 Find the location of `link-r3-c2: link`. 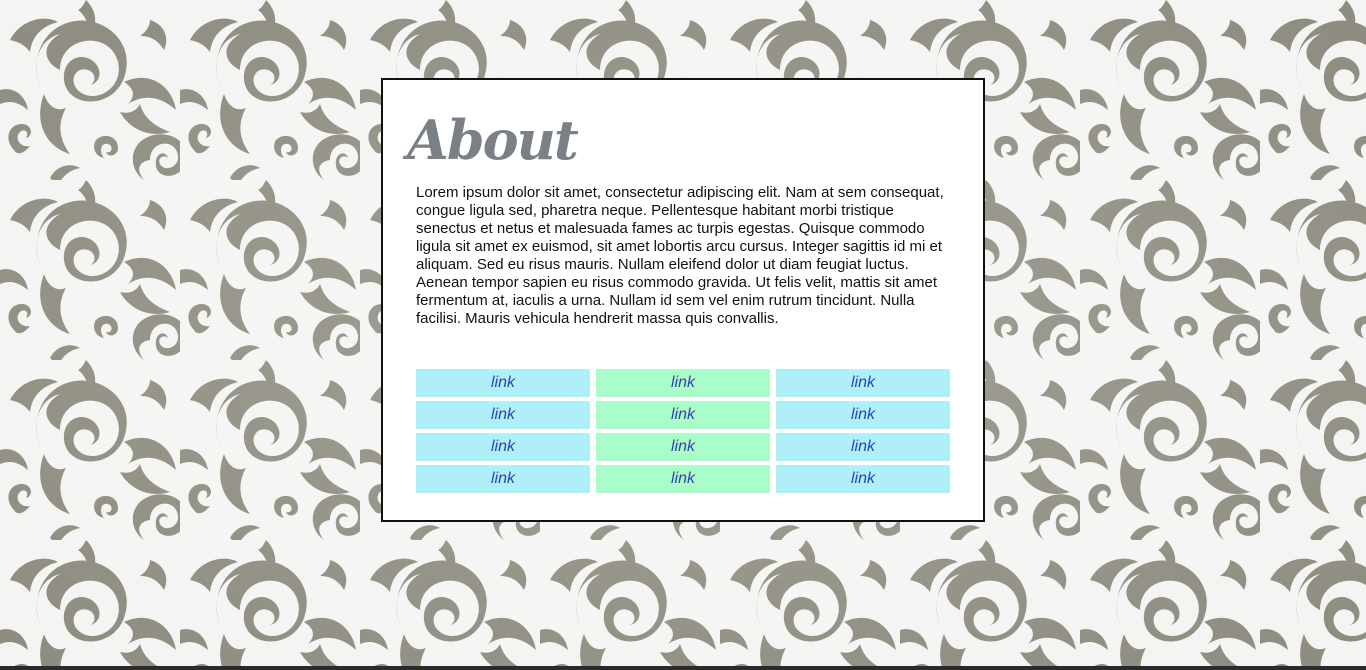

link-r3-c2: link is located at coordinates (683, 447).